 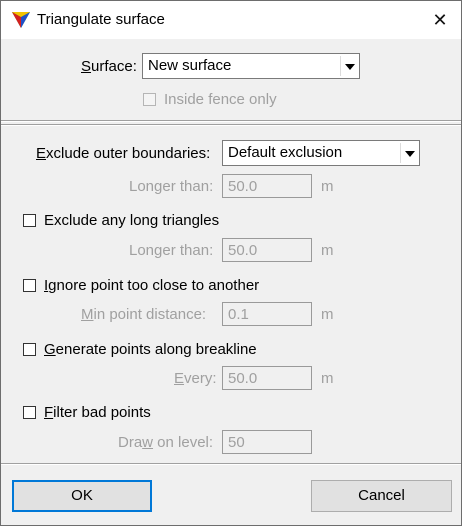 I want to click on inside-fence-checkbox, so click(x=149, y=99).